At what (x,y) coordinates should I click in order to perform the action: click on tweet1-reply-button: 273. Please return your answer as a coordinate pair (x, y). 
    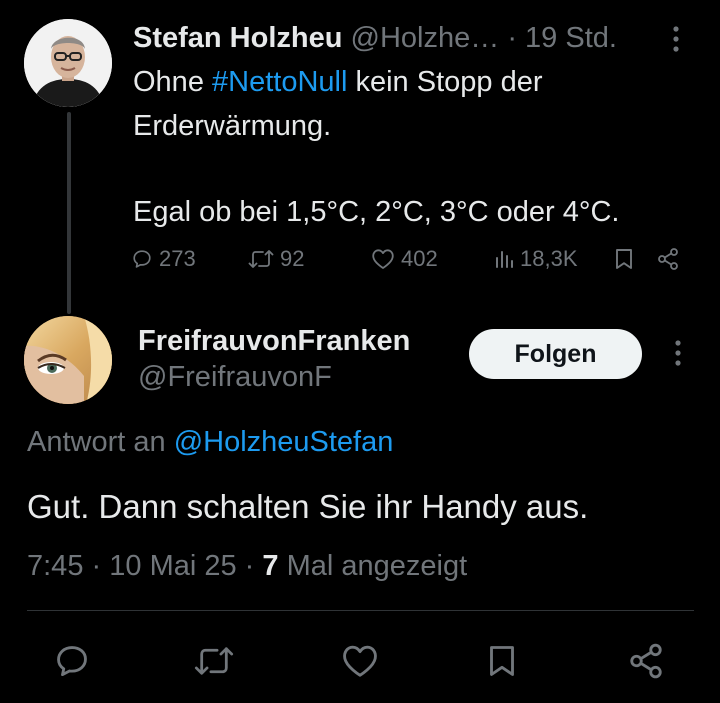
    Looking at the image, I should click on (163, 259).